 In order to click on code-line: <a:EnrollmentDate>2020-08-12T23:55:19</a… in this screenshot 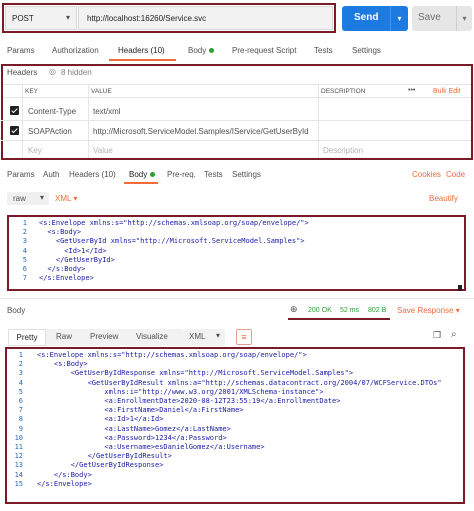, I will do `click(189, 401)`.